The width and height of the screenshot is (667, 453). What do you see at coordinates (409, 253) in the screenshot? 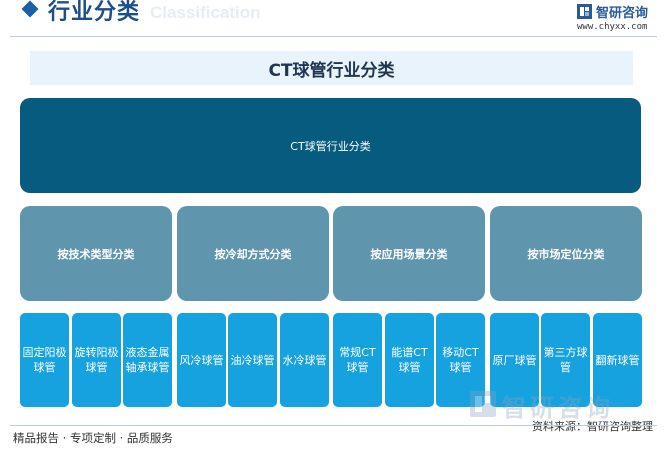
I see `category-application-scenario: 按应用场景分类` at bounding box center [409, 253].